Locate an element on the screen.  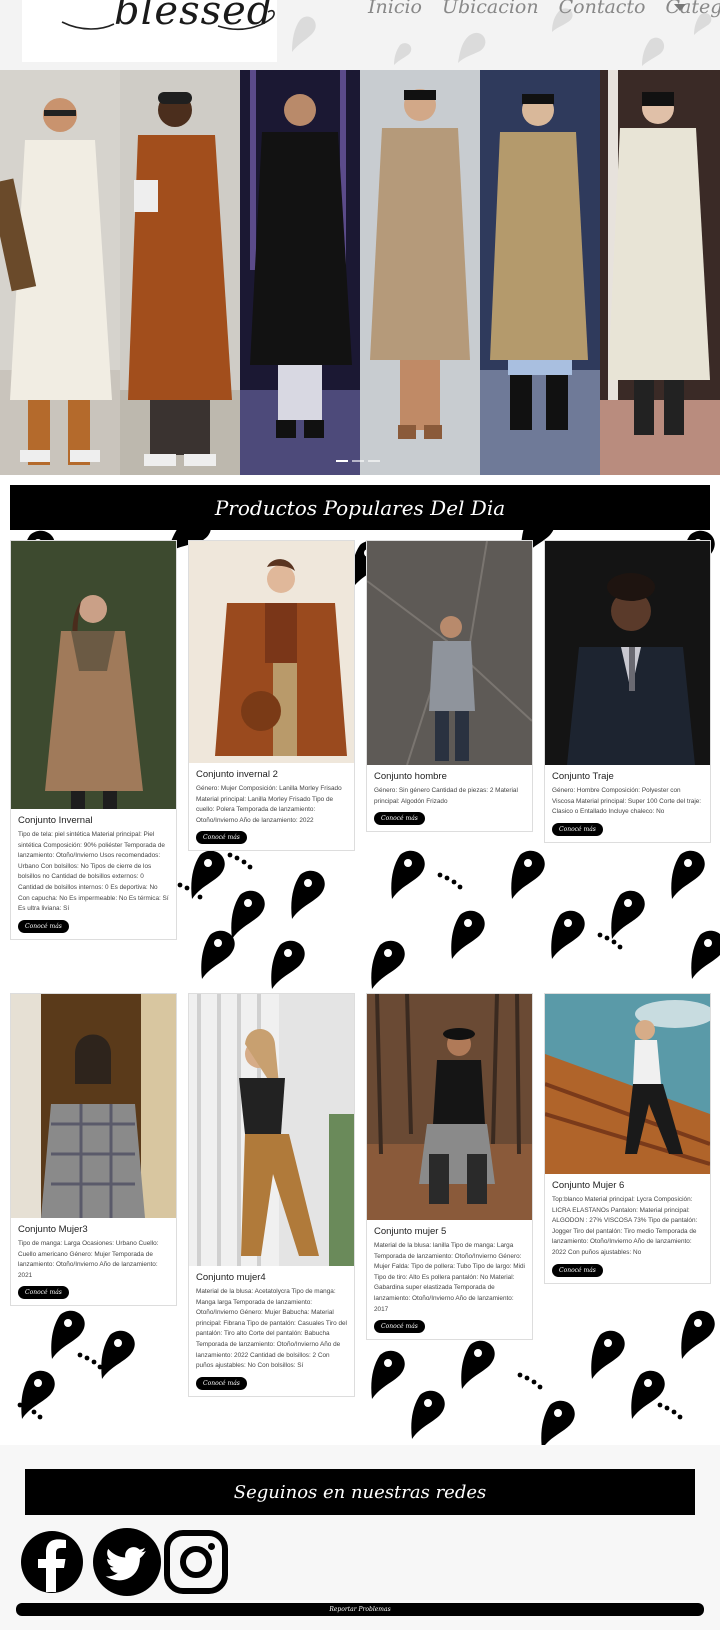
report-problems-link: Reportar Problemas is located at coordinates (359, 1609).